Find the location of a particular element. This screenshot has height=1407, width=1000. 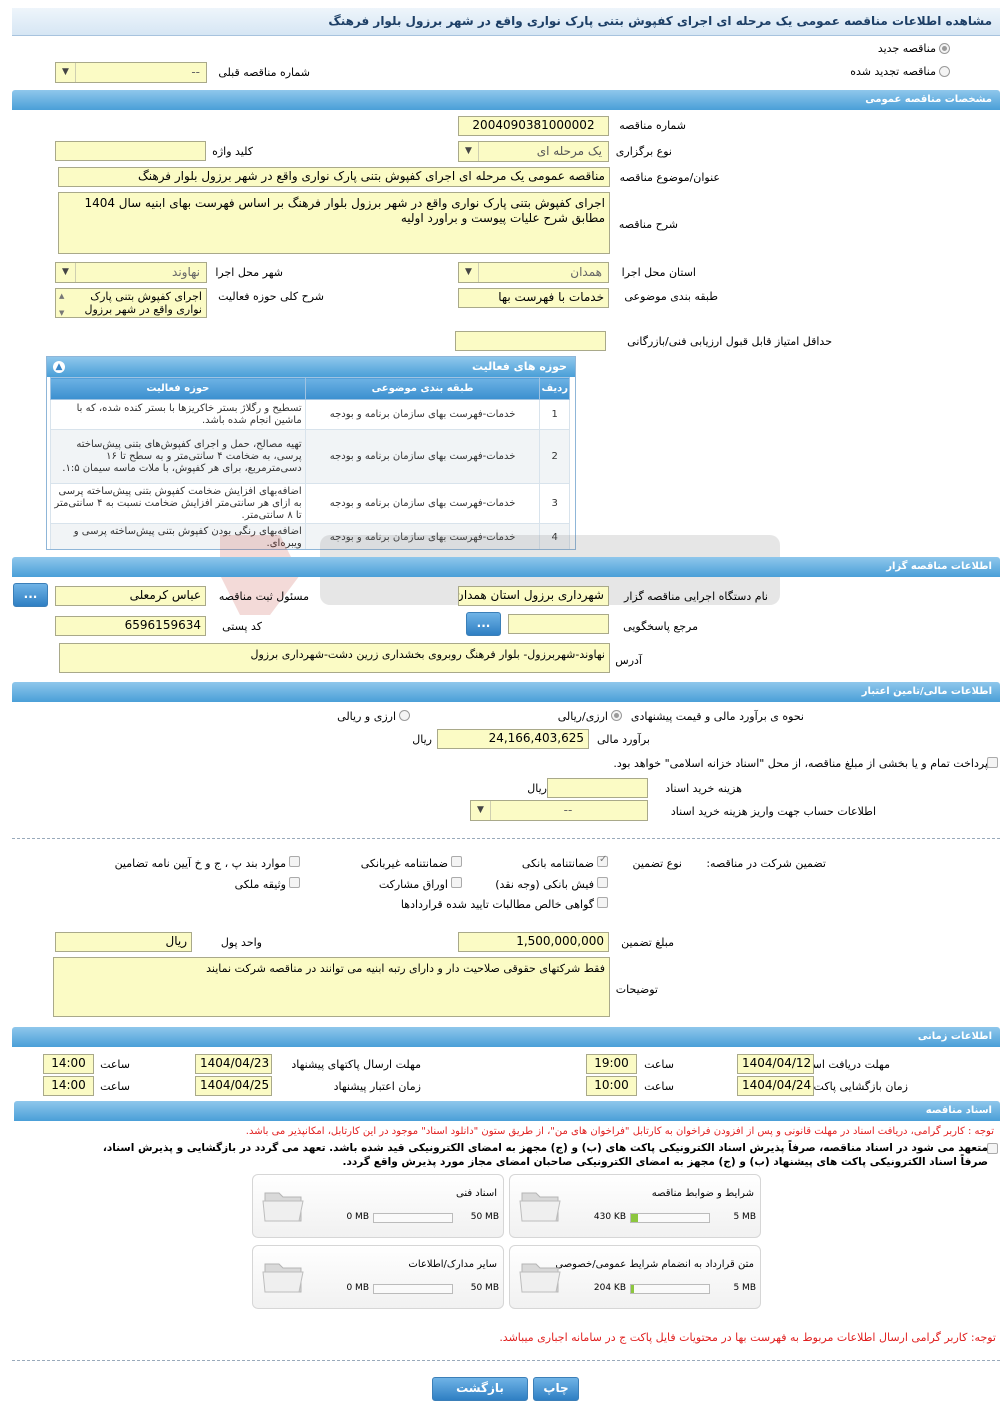

type-select: ▼ یک مرحله ای is located at coordinates (533, 151).